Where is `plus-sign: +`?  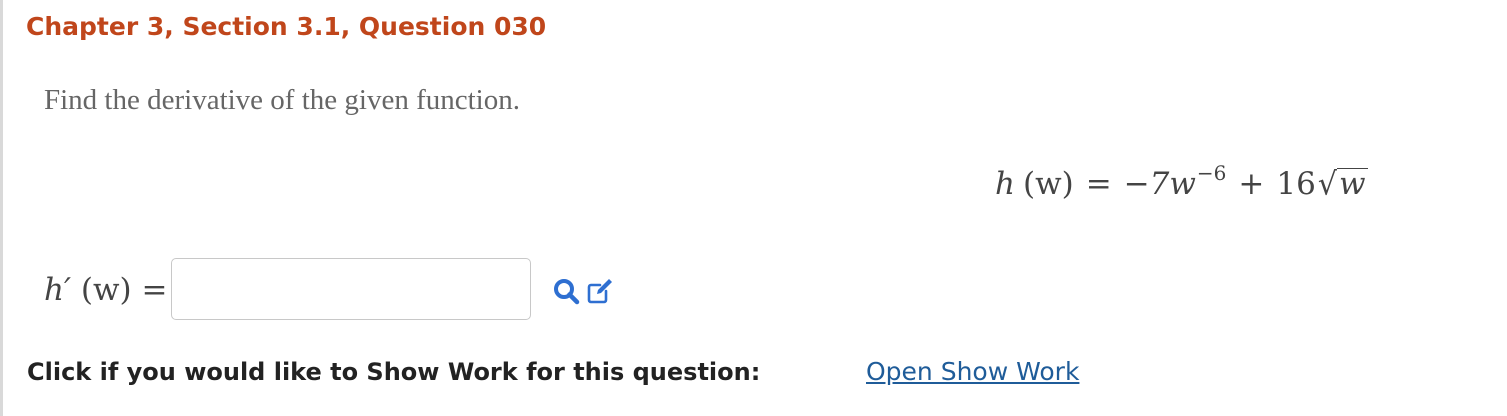 plus-sign: + is located at coordinates (1251, 184).